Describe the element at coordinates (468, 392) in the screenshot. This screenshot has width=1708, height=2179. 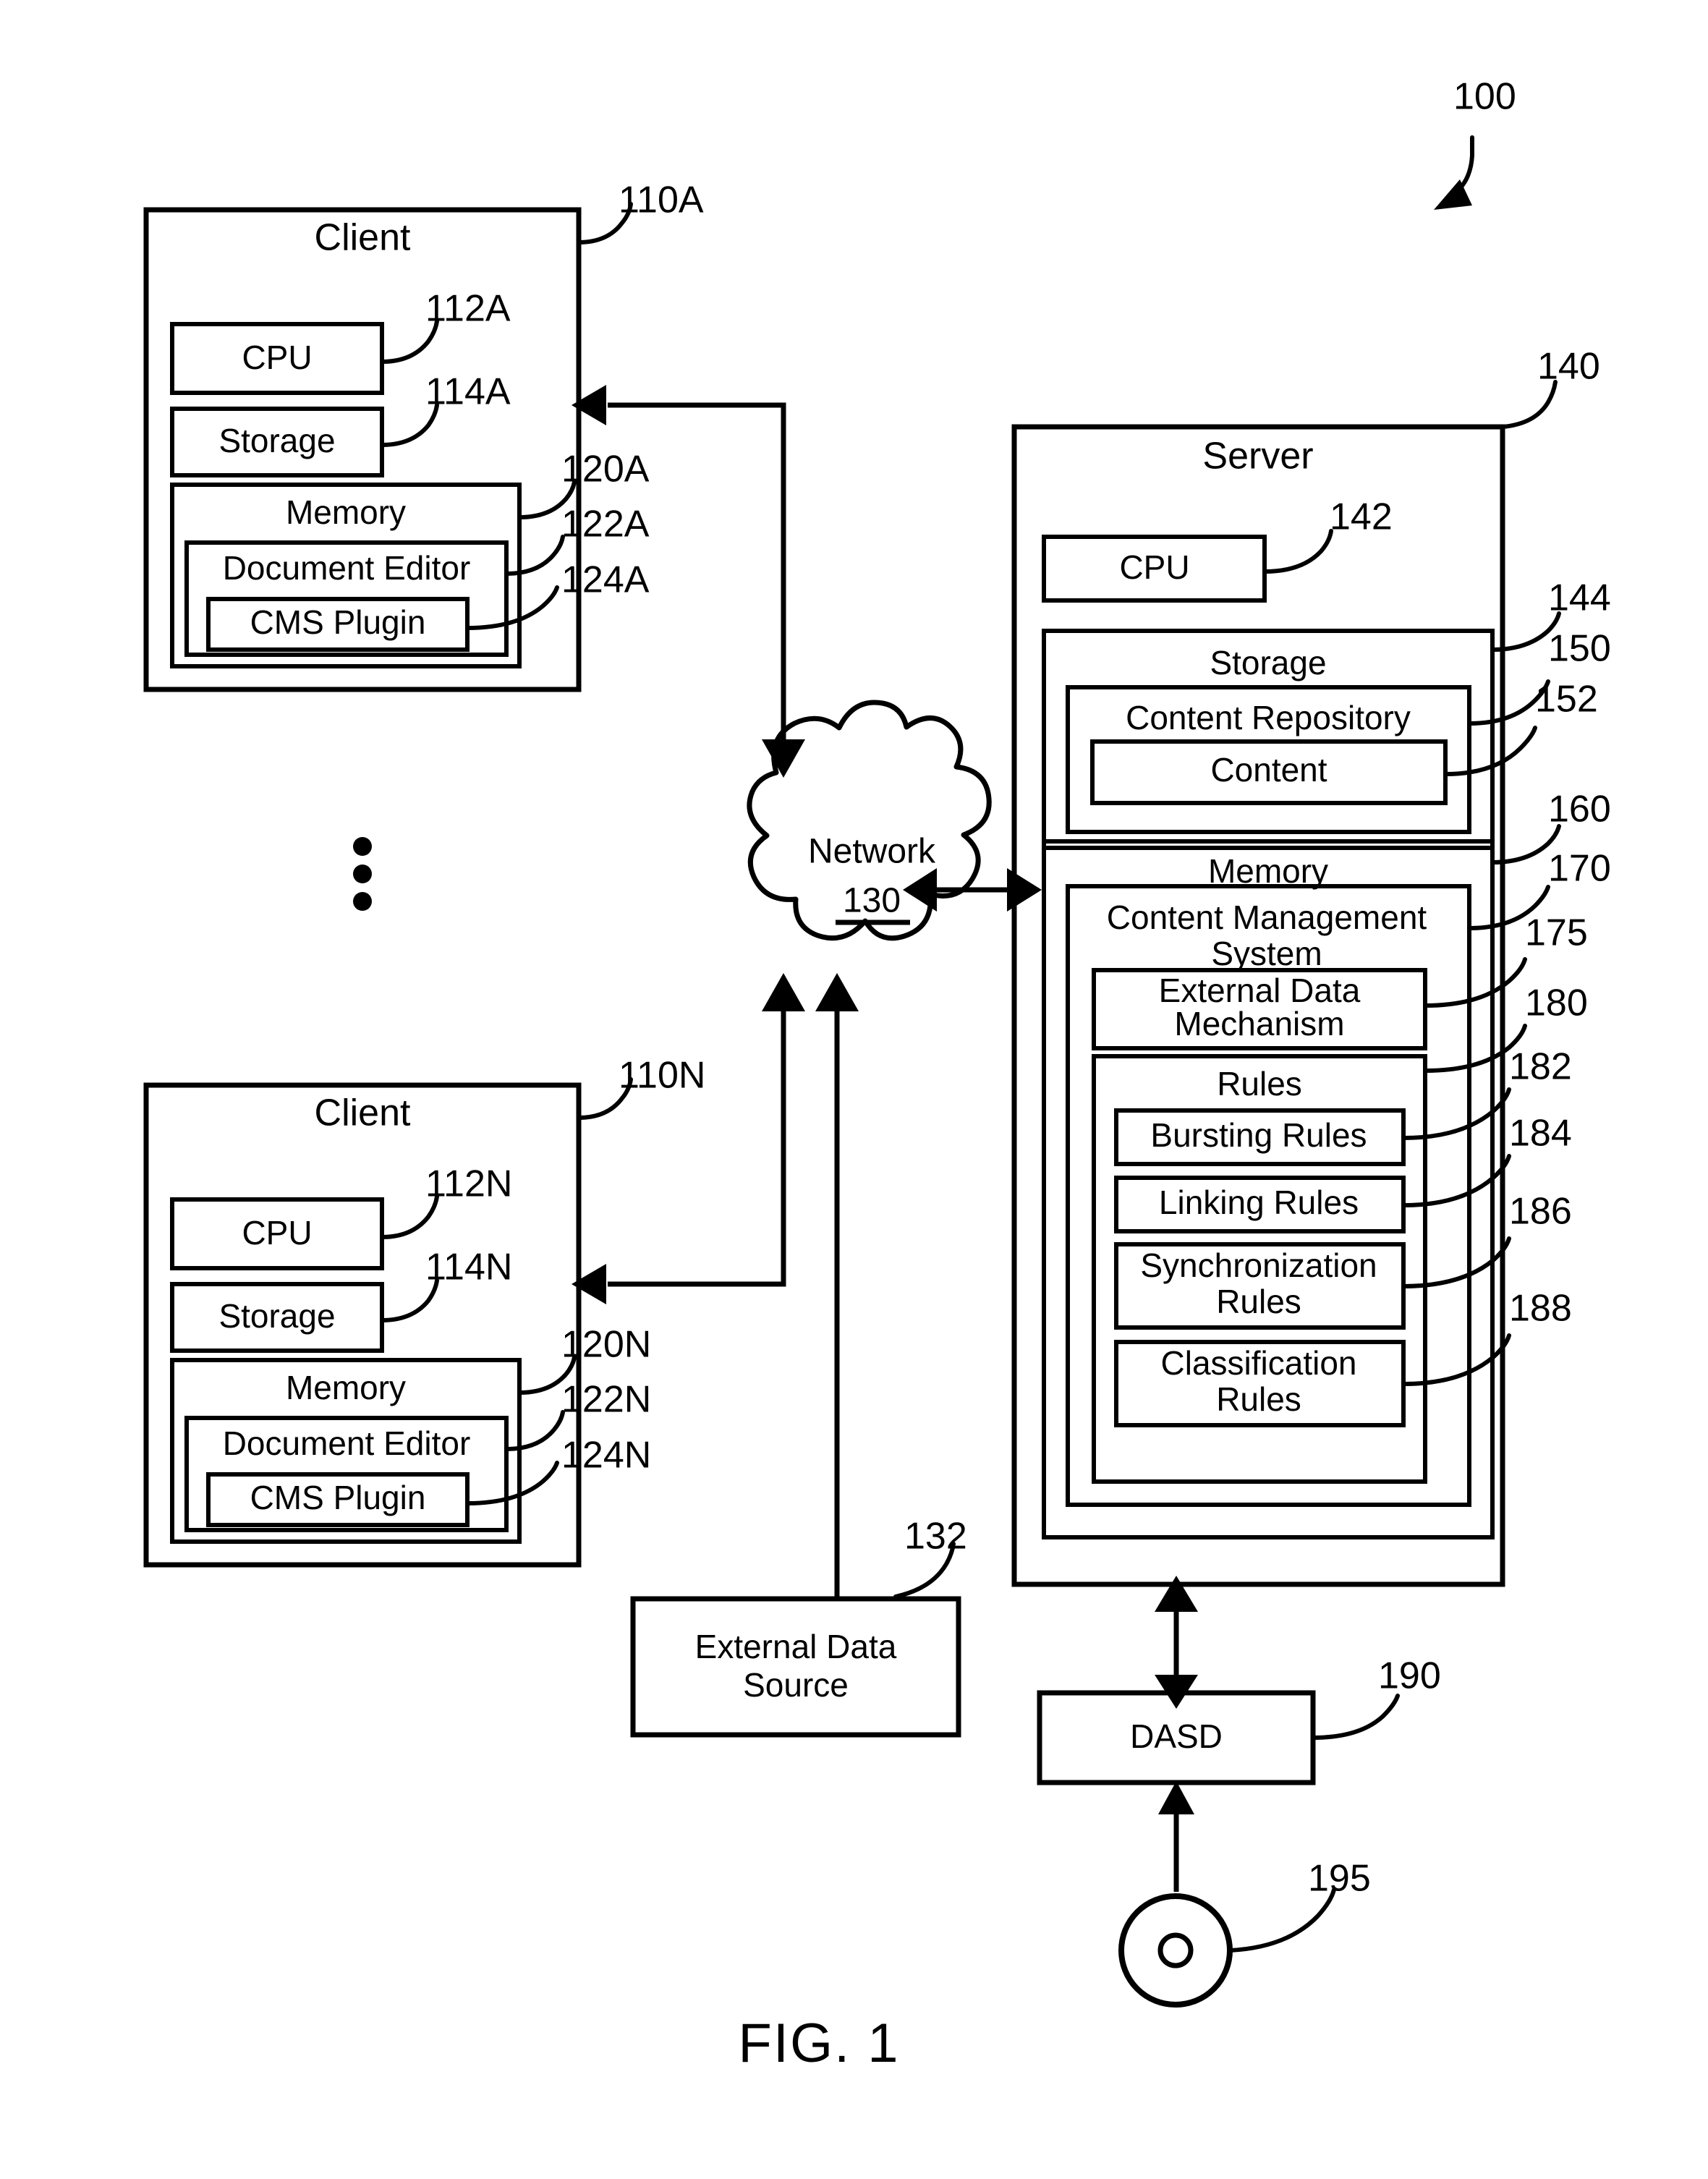
I see `client-a-storage-ref-label: 114A` at that location.